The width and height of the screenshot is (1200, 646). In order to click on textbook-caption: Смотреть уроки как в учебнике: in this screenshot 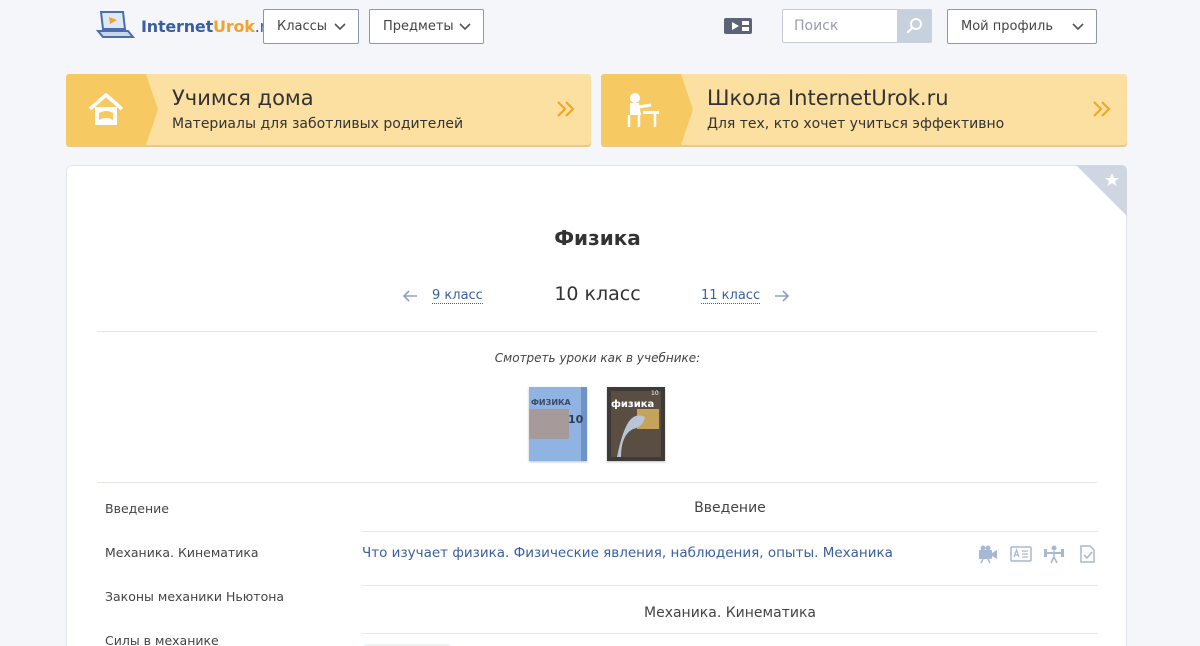, I will do `click(597, 358)`.